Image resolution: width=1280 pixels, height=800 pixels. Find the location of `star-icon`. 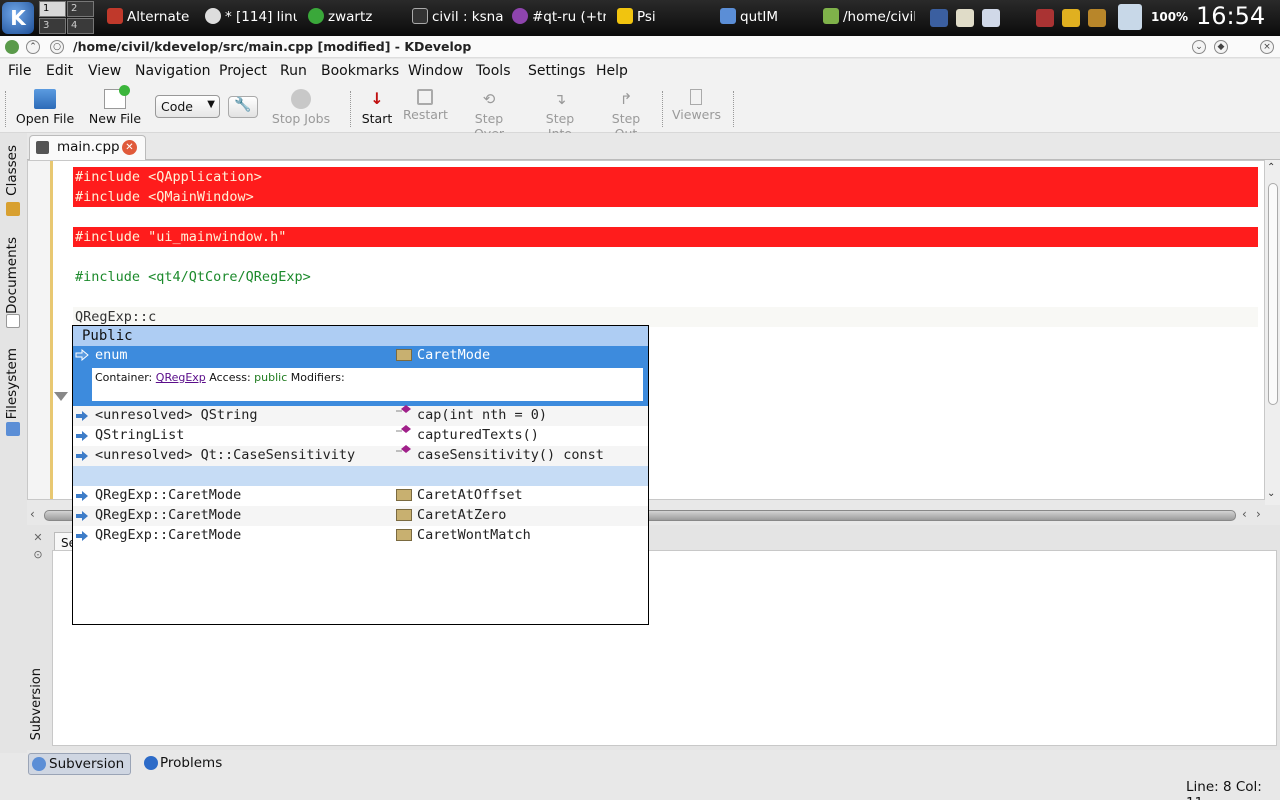

star-icon is located at coordinates (1071, 18).